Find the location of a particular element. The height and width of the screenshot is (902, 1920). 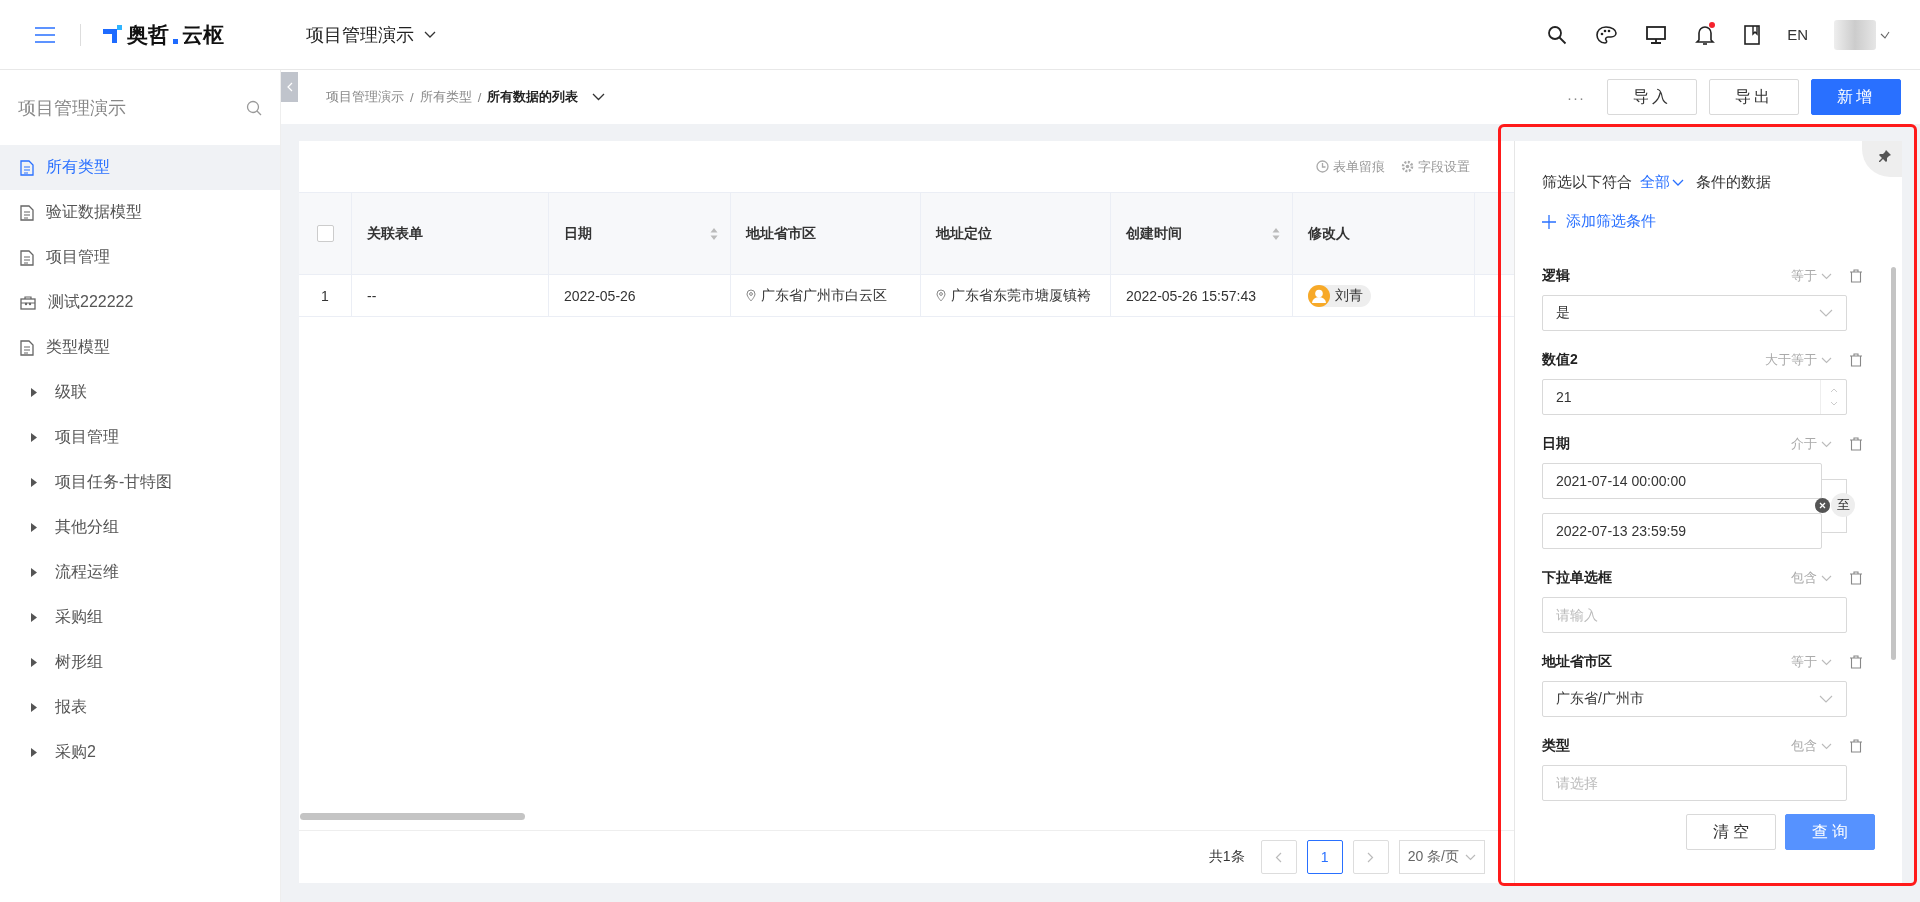

monitor-icon is located at coordinates (1656, 34).